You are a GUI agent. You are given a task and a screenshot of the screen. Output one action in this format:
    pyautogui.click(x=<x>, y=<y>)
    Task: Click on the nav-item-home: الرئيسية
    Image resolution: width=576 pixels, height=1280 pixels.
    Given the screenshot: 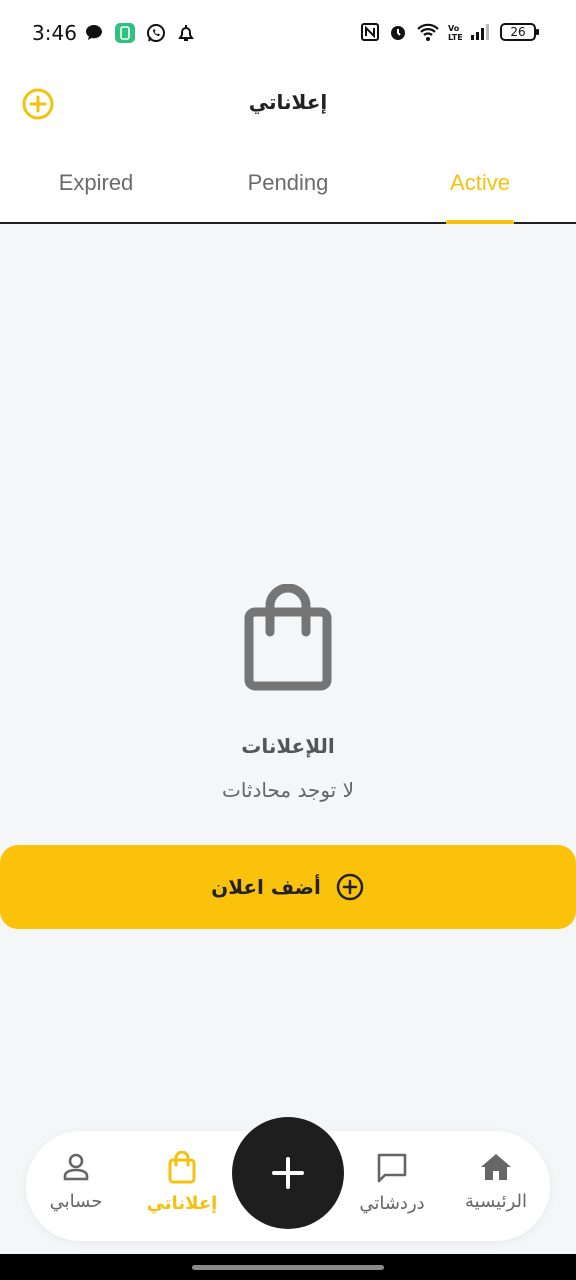 What is the action you would take?
    pyautogui.click(x=496, y=1186)
    